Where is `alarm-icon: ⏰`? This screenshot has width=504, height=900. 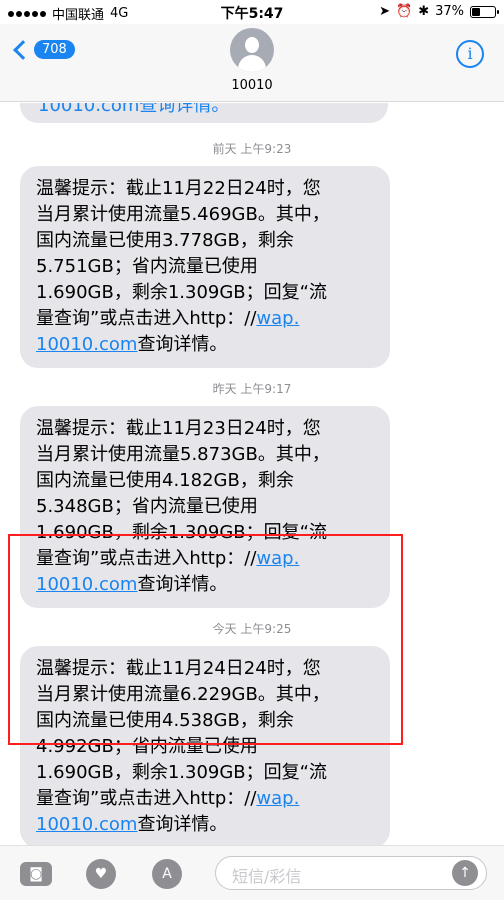 alarm-icon: ⏰ is located at coordinates (404, 11).